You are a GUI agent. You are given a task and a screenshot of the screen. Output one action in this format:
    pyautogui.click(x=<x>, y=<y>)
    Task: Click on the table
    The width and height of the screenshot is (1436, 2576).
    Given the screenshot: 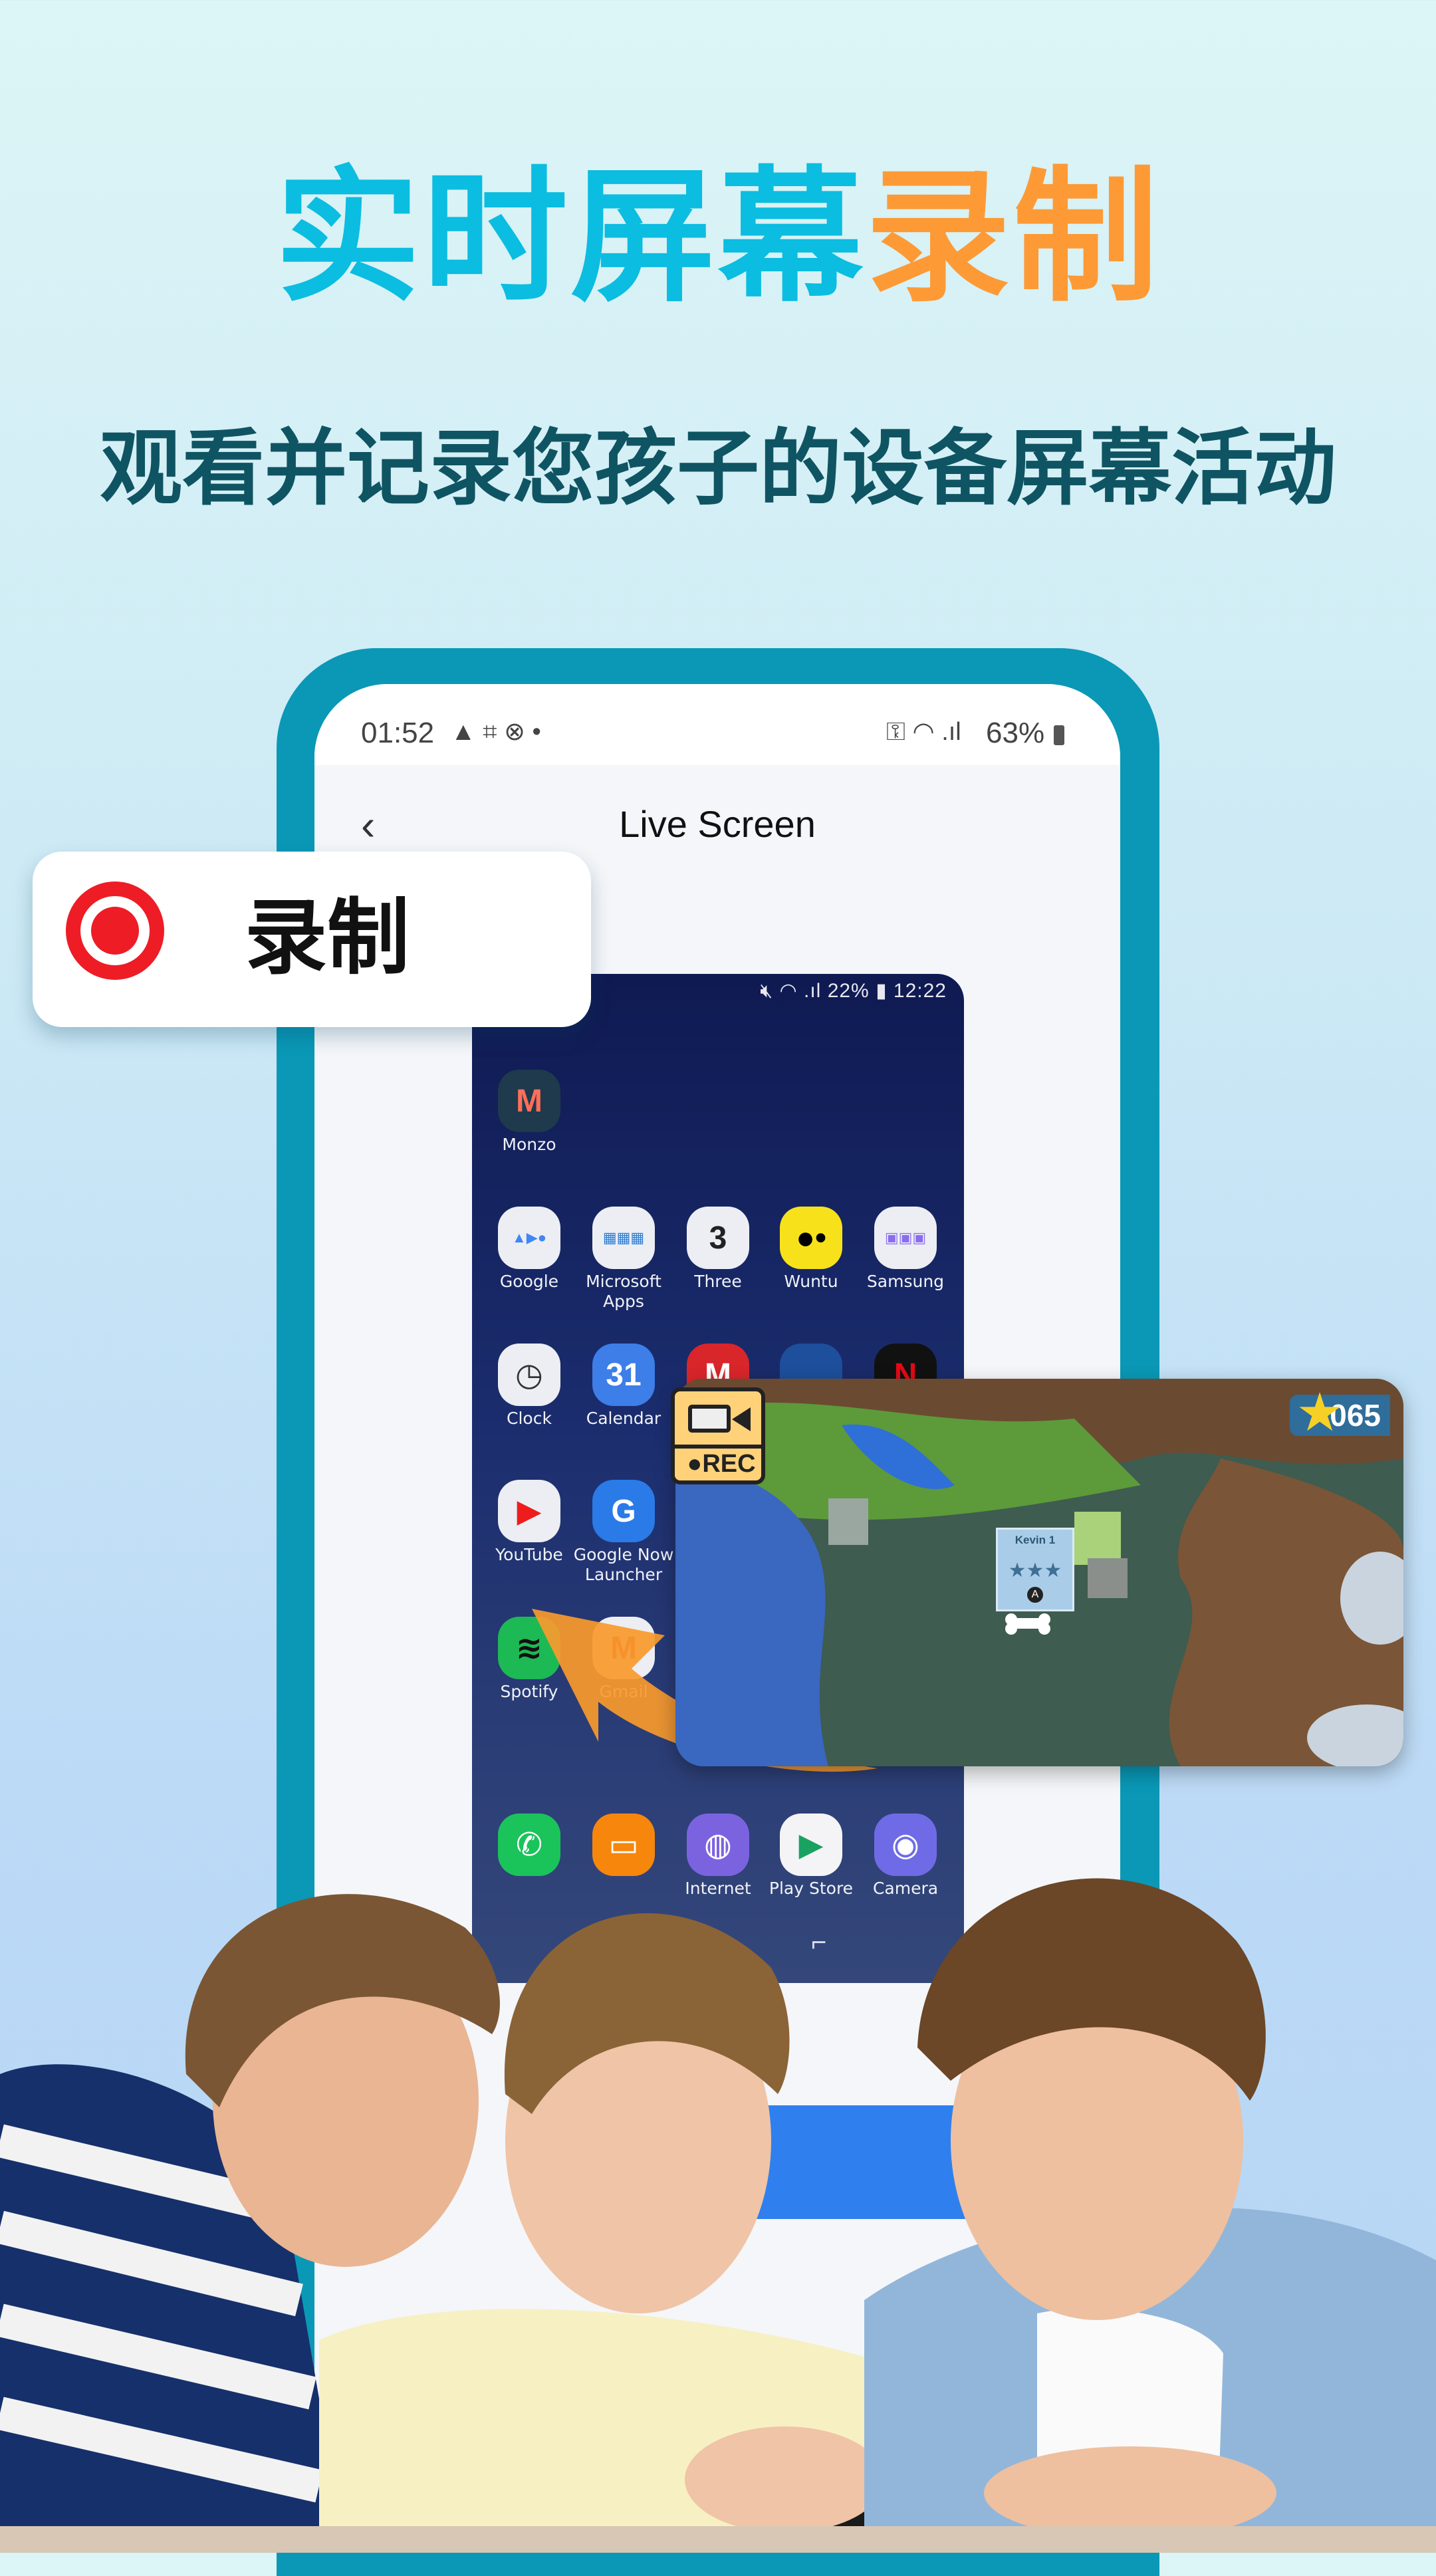 What is the action you would take?
    pyautogui.click(x=718, y=2539)
    